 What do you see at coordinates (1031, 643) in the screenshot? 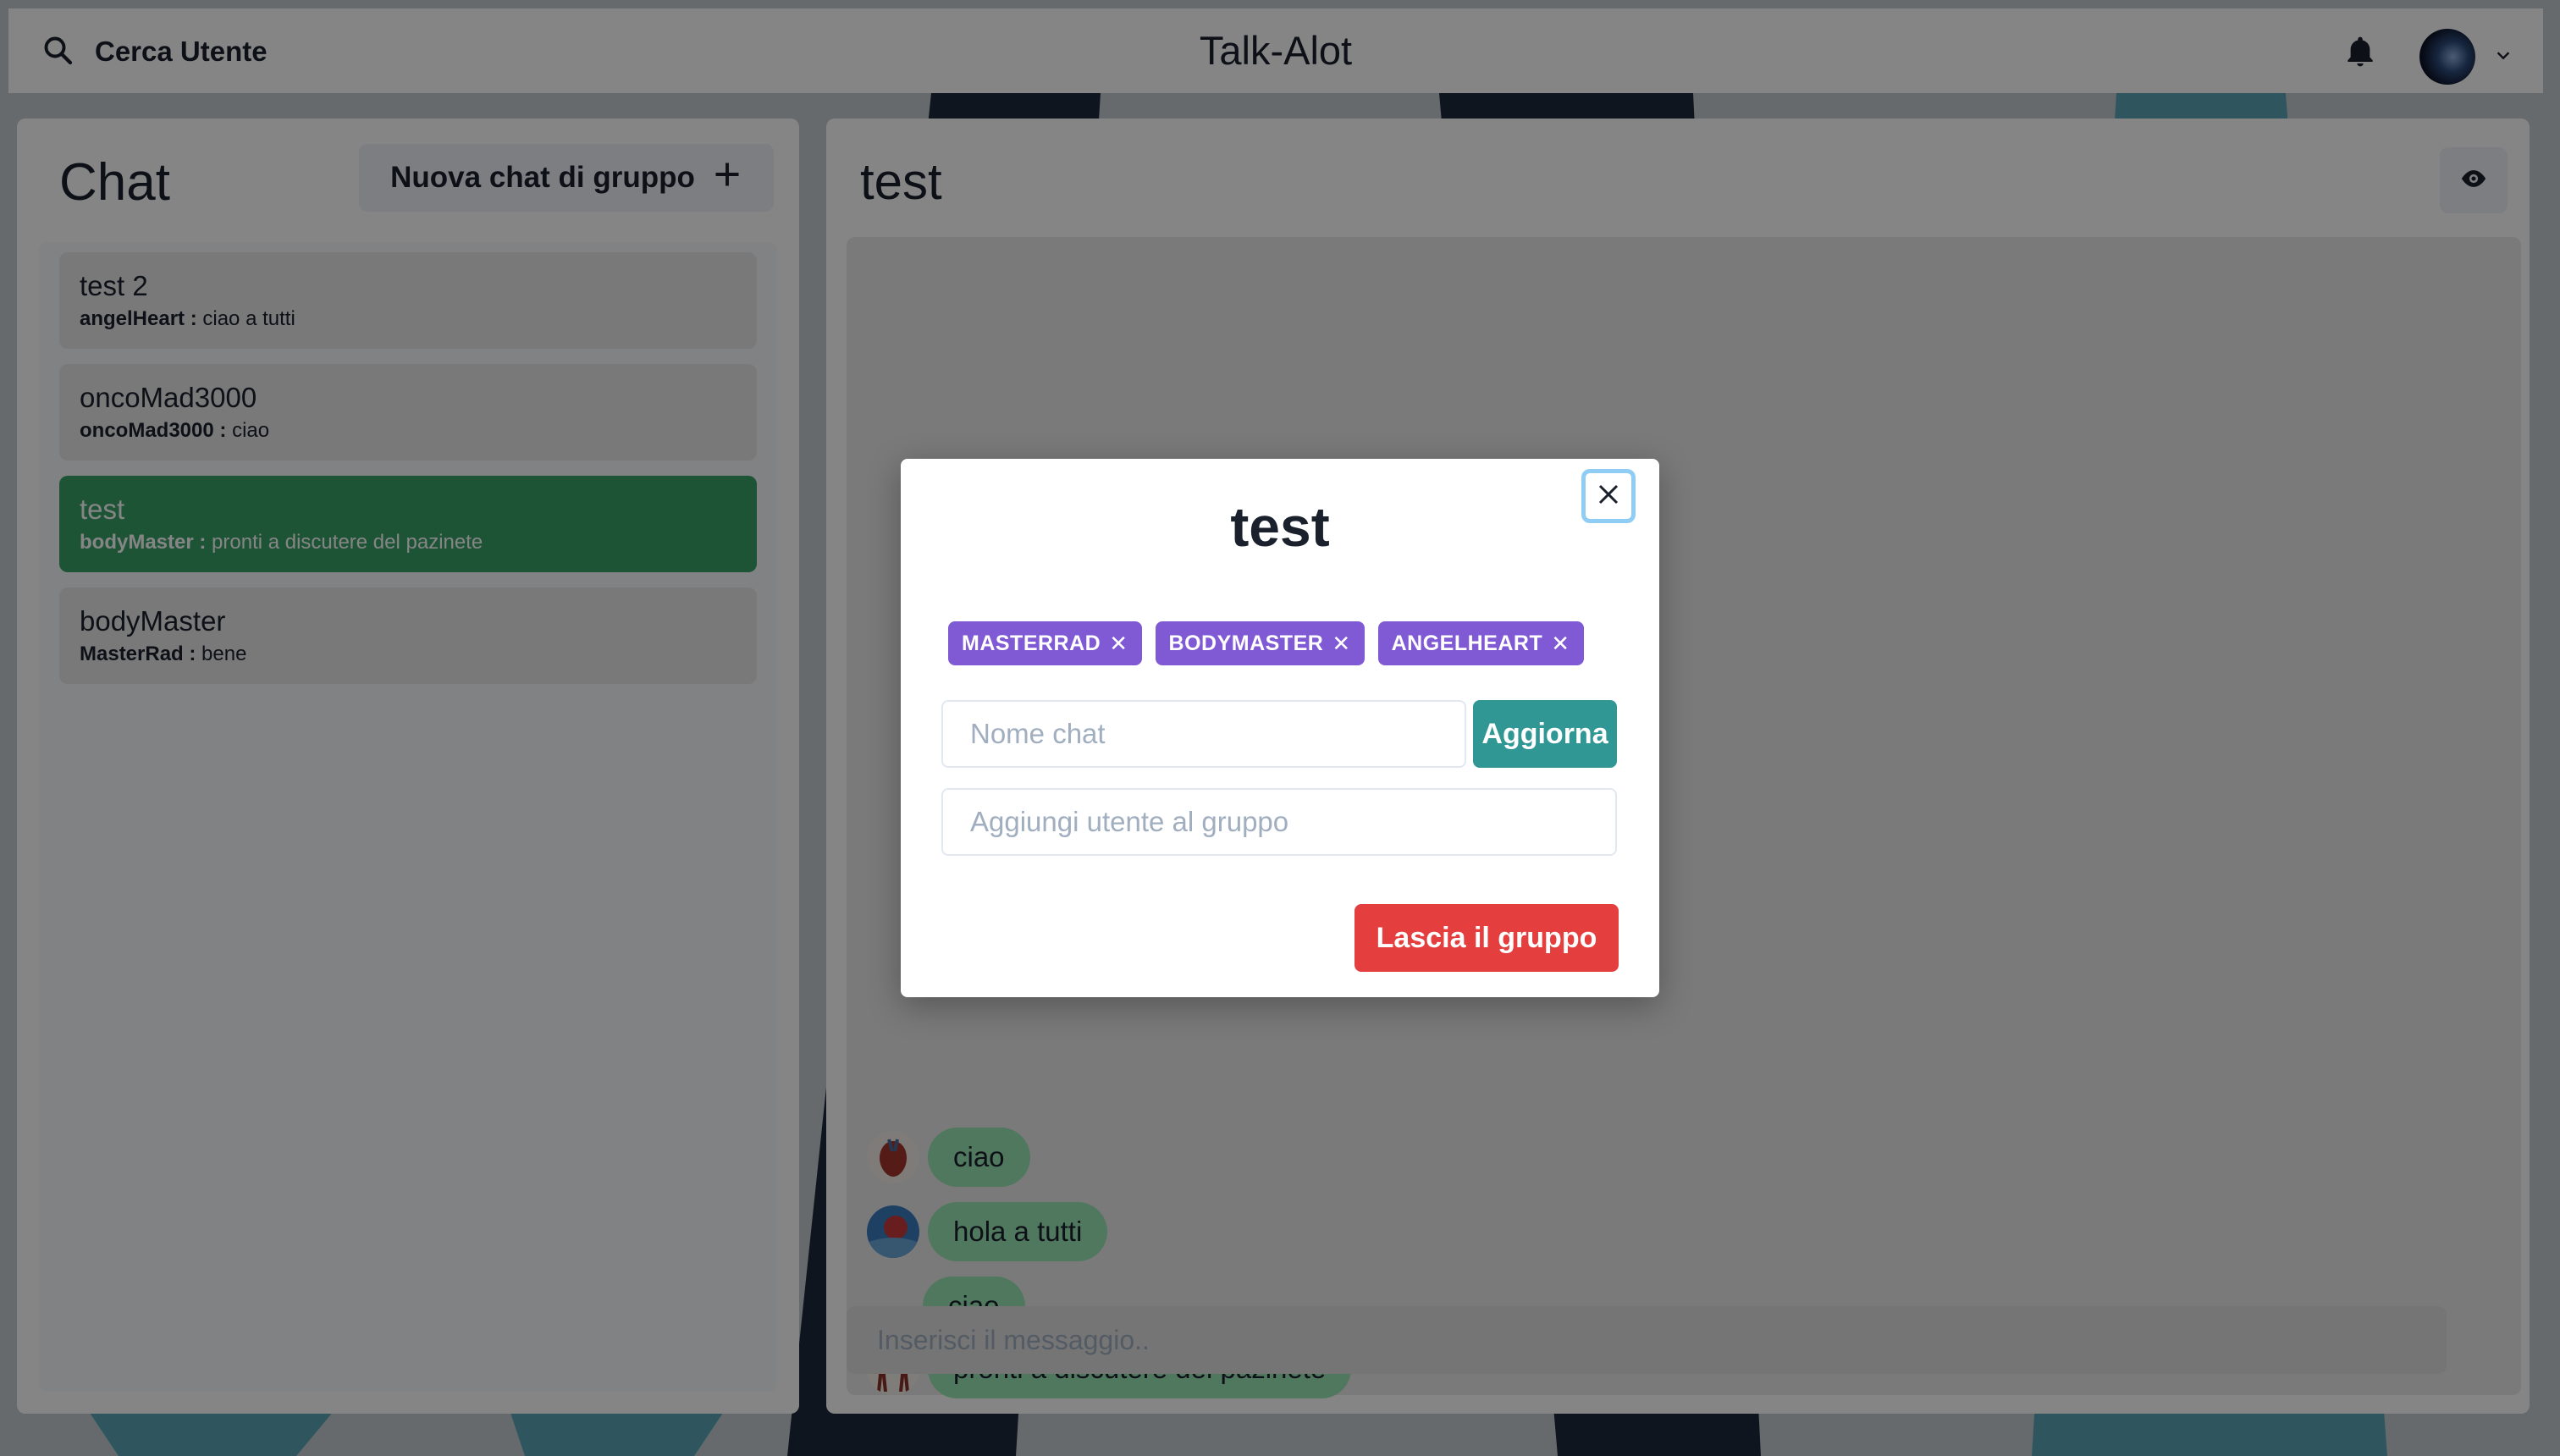
I see `member-tag-label: MASTERRAD` at bounding box center [1031, 643].